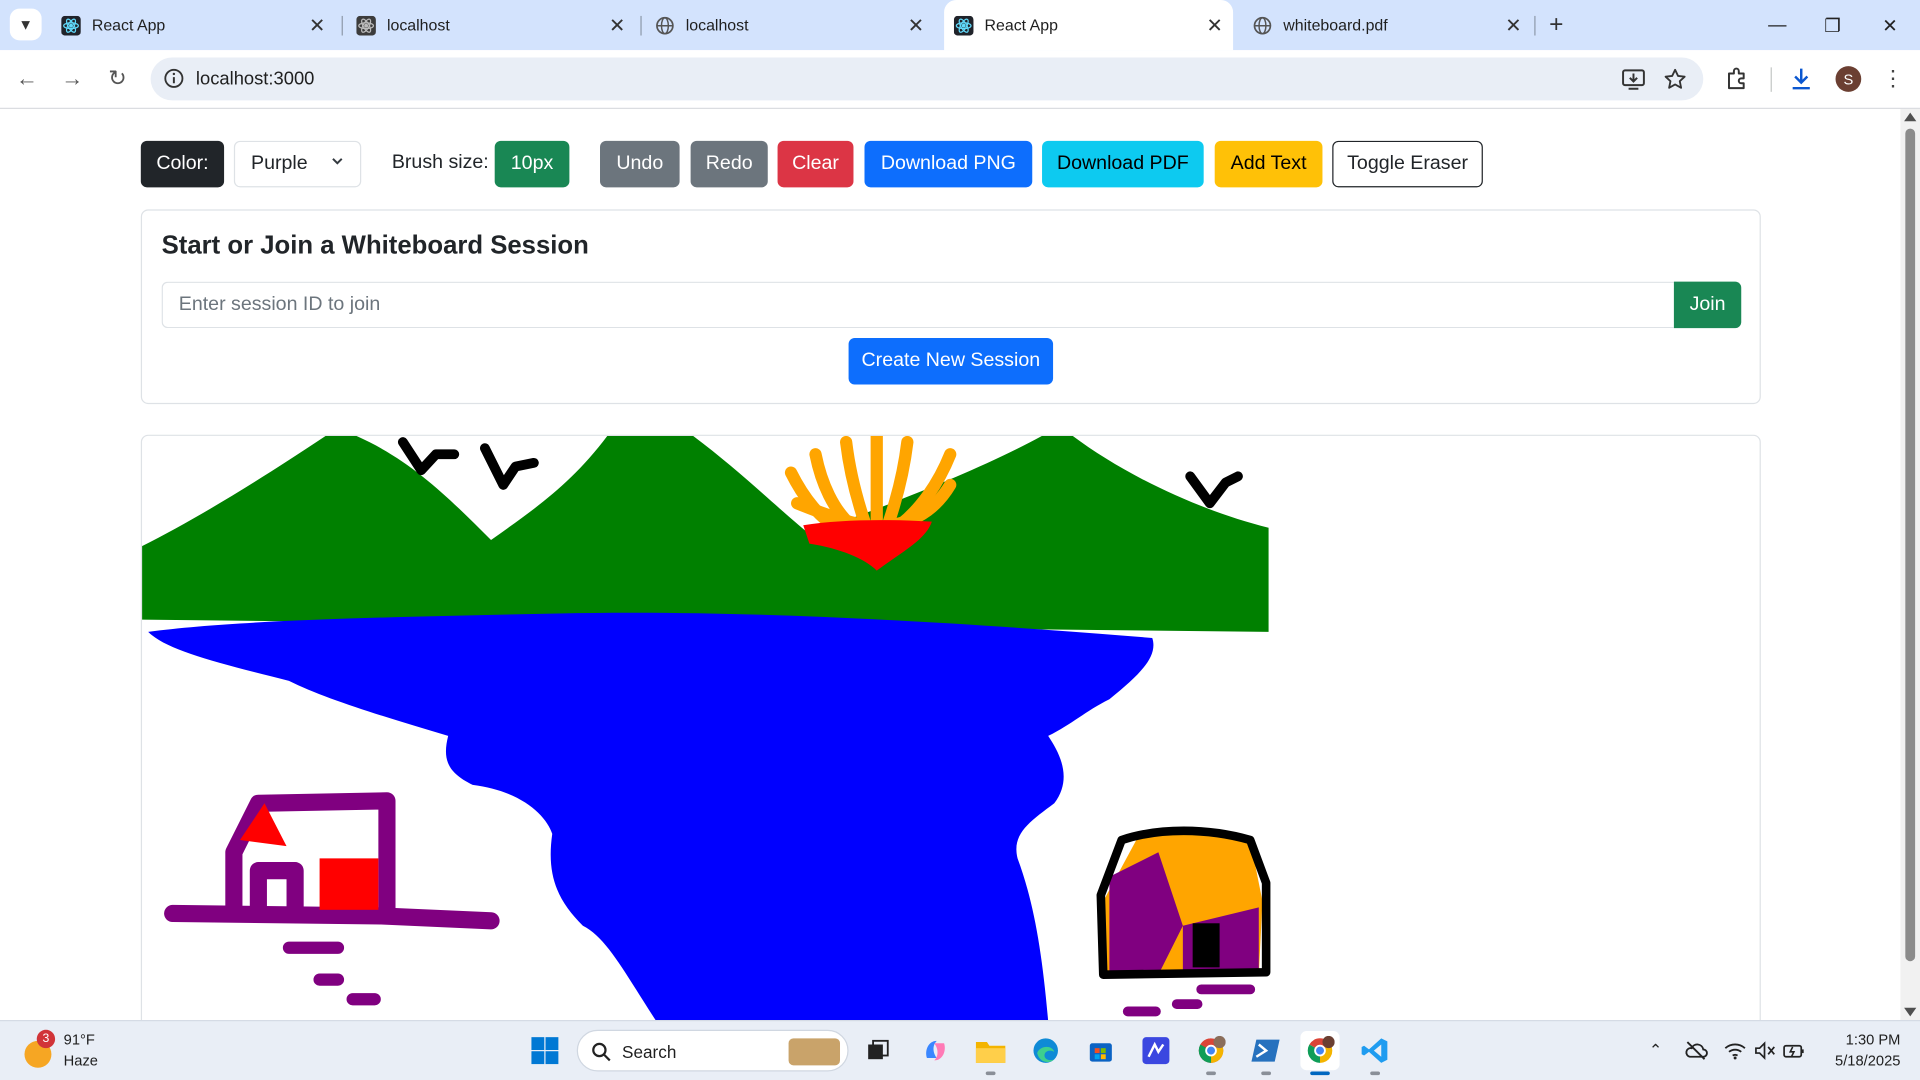  What do you see at coordinates (1873, 1040) in the screenshot?
I see `clock-time: 1:30 PM` at bounding box center [1873, 1040].